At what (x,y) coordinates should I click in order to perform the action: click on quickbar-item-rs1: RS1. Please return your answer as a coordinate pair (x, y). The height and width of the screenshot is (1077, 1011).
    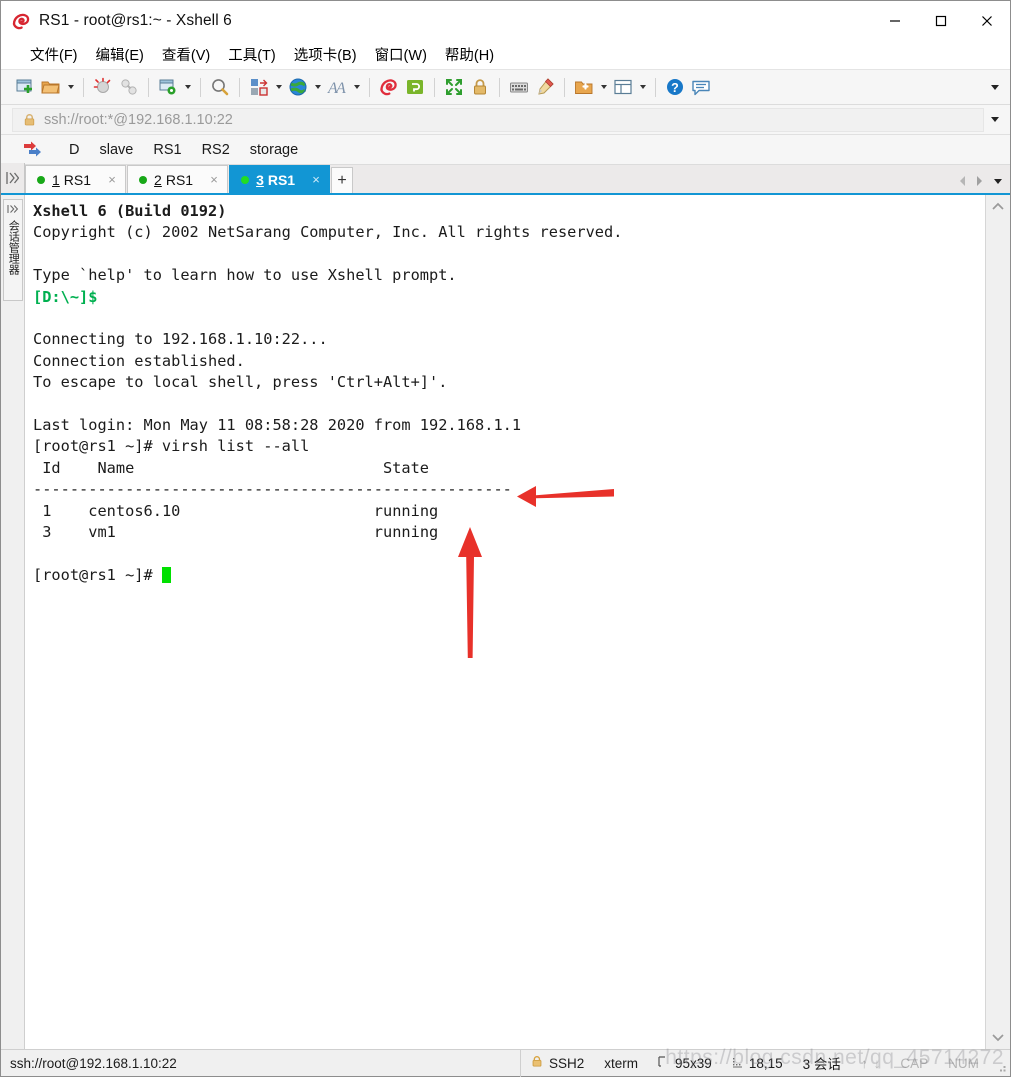
    Looking at the image, I should click on (167, 150).